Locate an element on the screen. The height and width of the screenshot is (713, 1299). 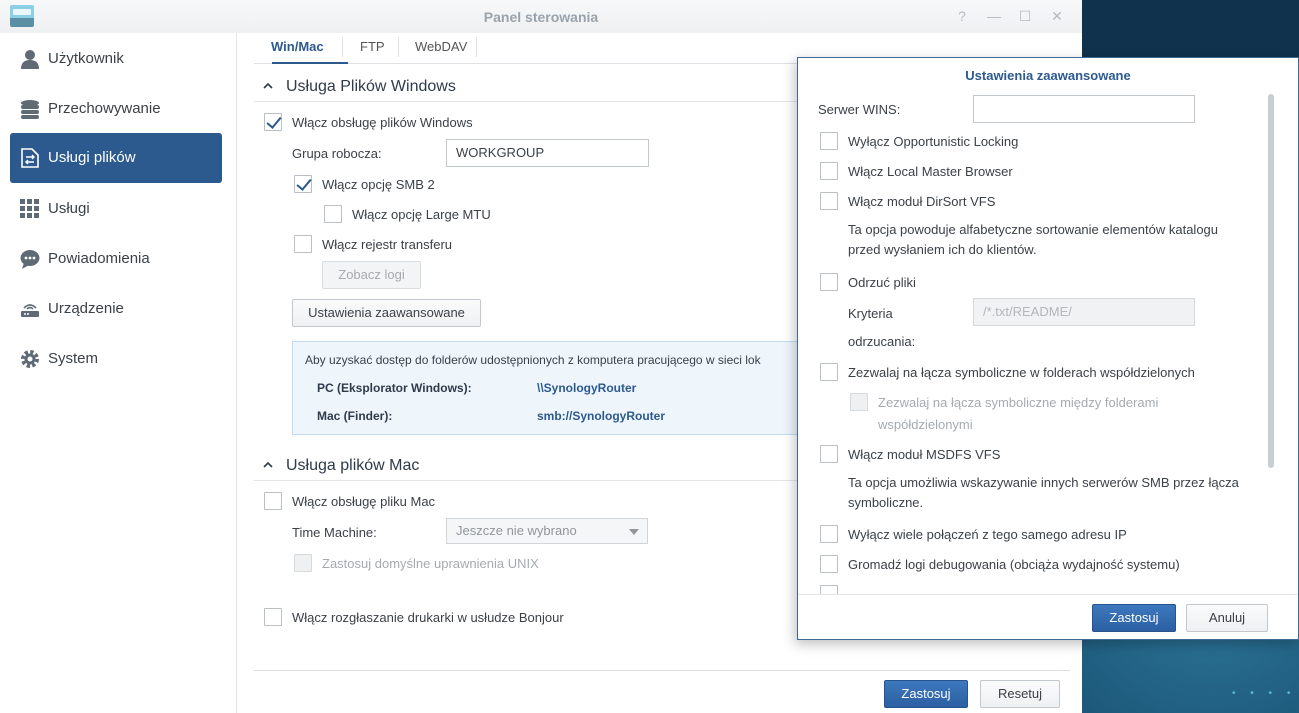
unix-permissions-checkbox is located at coordinates (303, 563).